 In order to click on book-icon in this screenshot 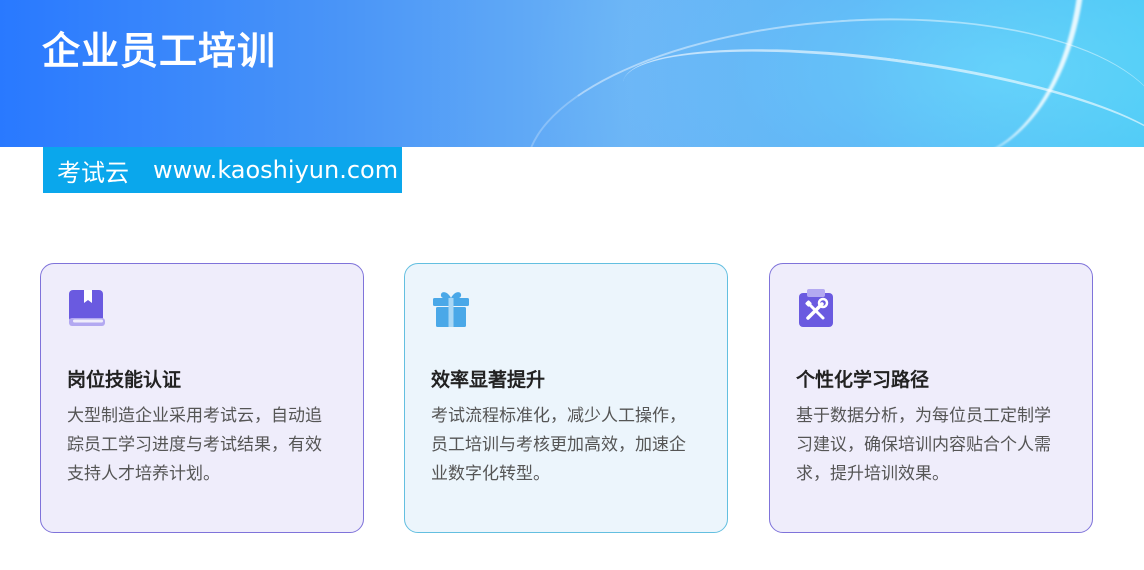, I will do `click(202, 308)`.